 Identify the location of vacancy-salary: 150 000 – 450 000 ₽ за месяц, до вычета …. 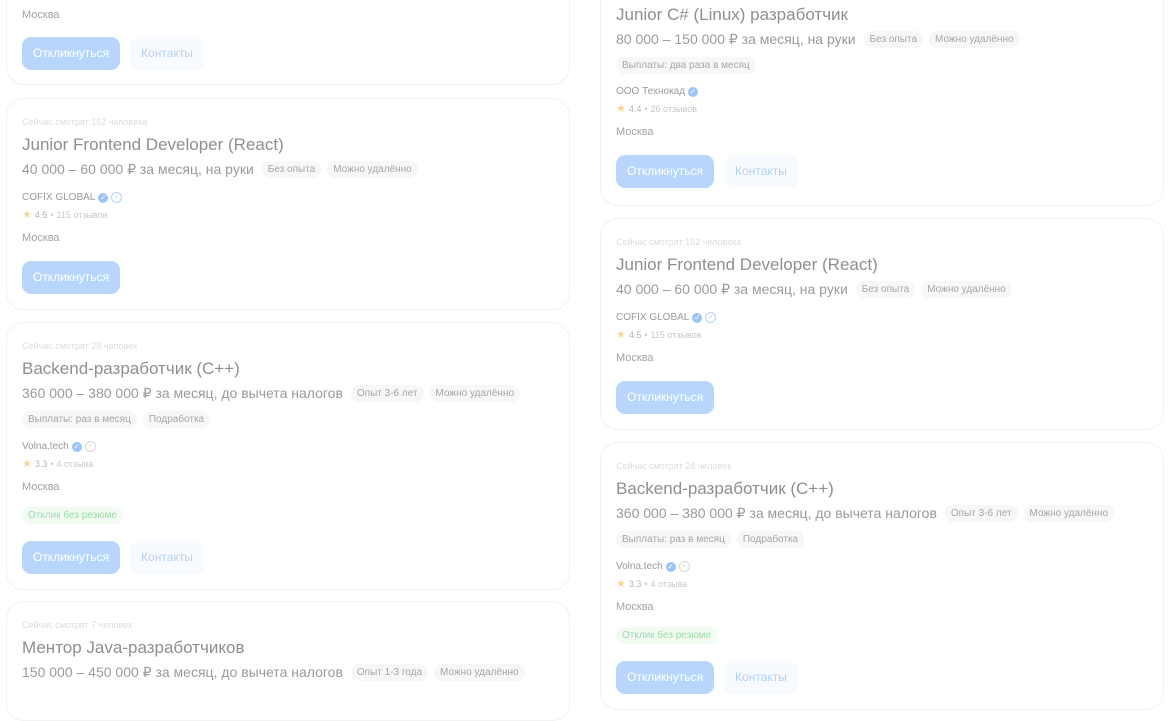
(182, 672).